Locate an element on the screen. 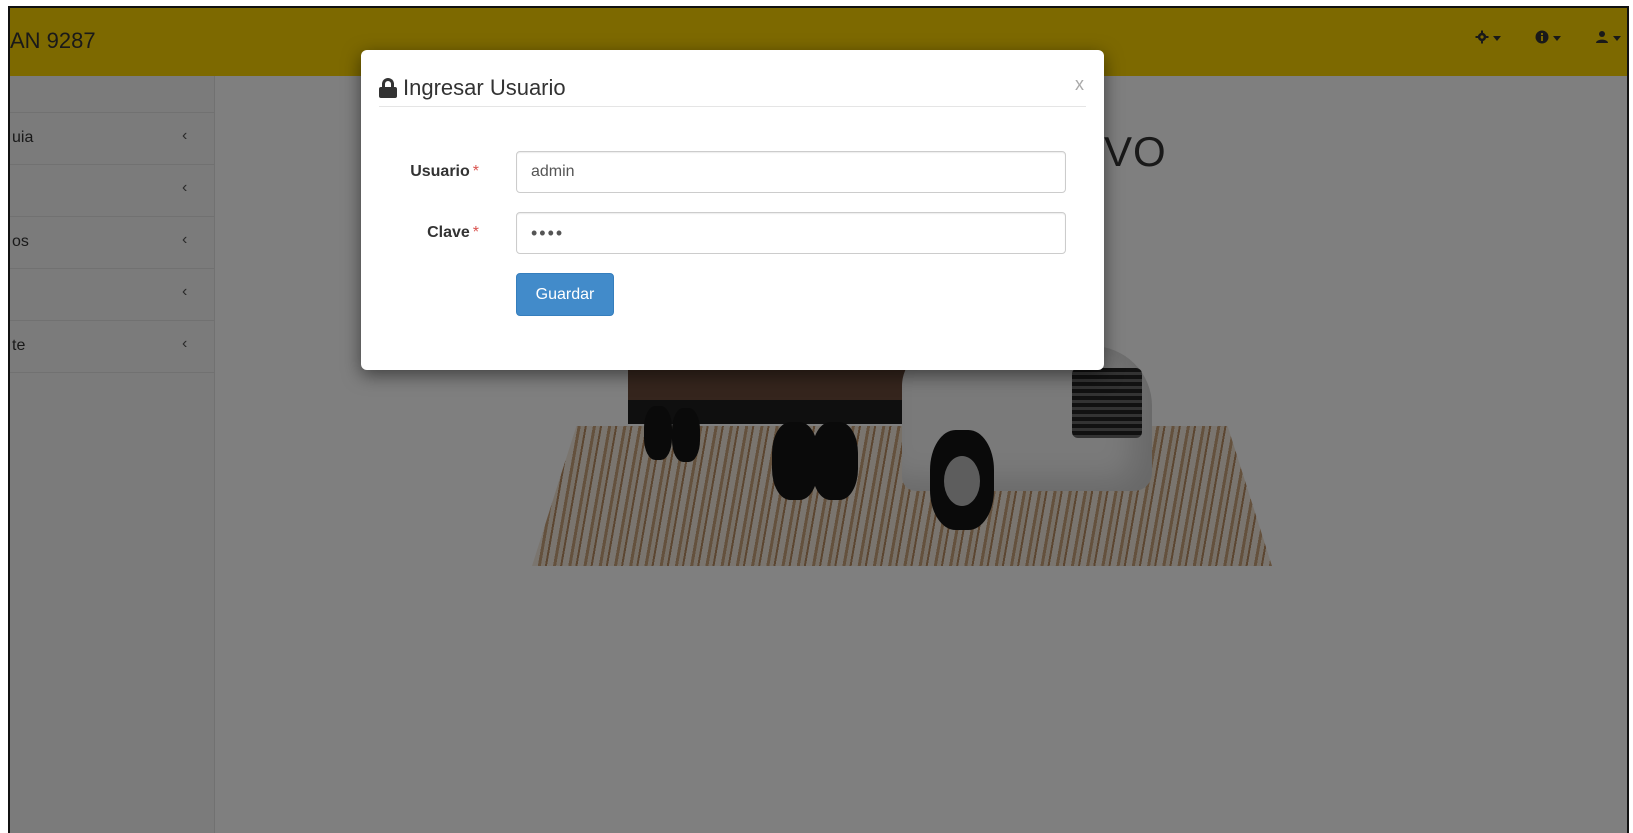  usuario-row: Usuario * is located at coordinates (732, 172).